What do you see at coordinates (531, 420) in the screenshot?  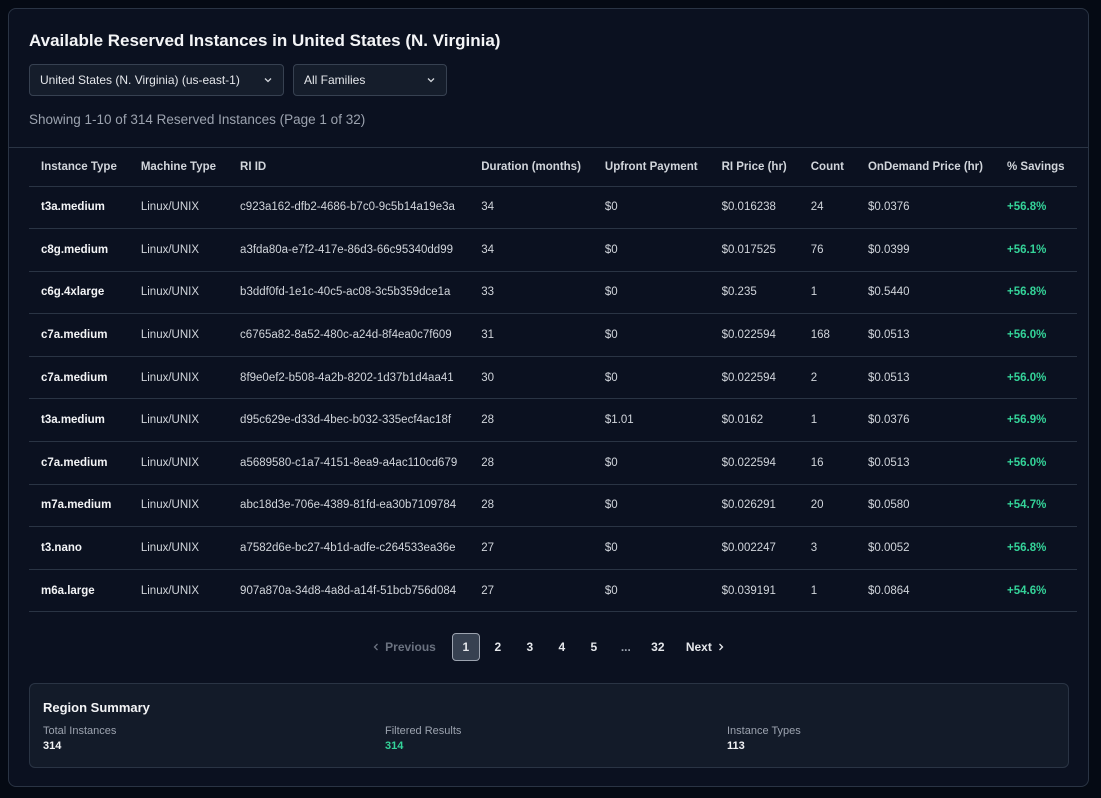 I see `duration-cell: 28` at bounding box center [531, 420].